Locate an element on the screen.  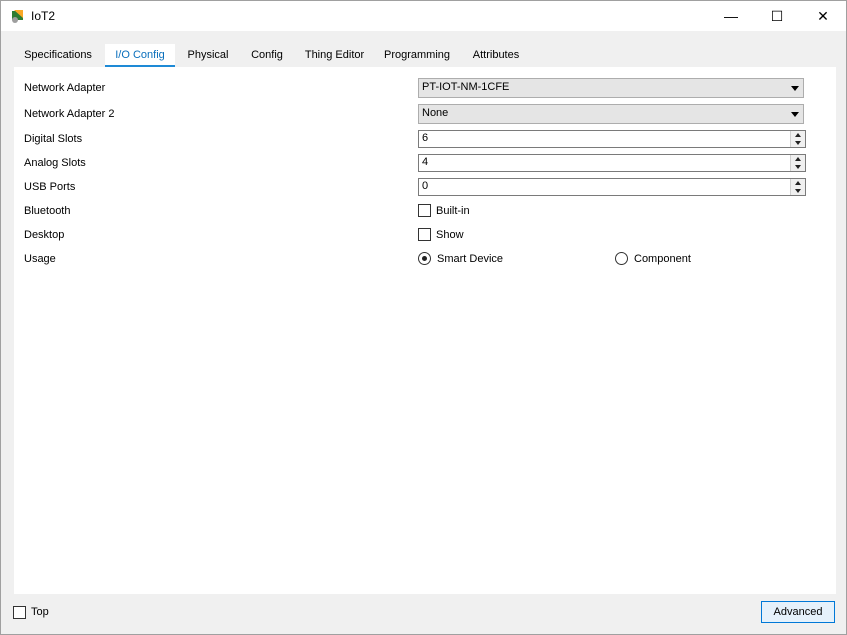
tab-attributes: Attributes is located at coordinates (496, 55).